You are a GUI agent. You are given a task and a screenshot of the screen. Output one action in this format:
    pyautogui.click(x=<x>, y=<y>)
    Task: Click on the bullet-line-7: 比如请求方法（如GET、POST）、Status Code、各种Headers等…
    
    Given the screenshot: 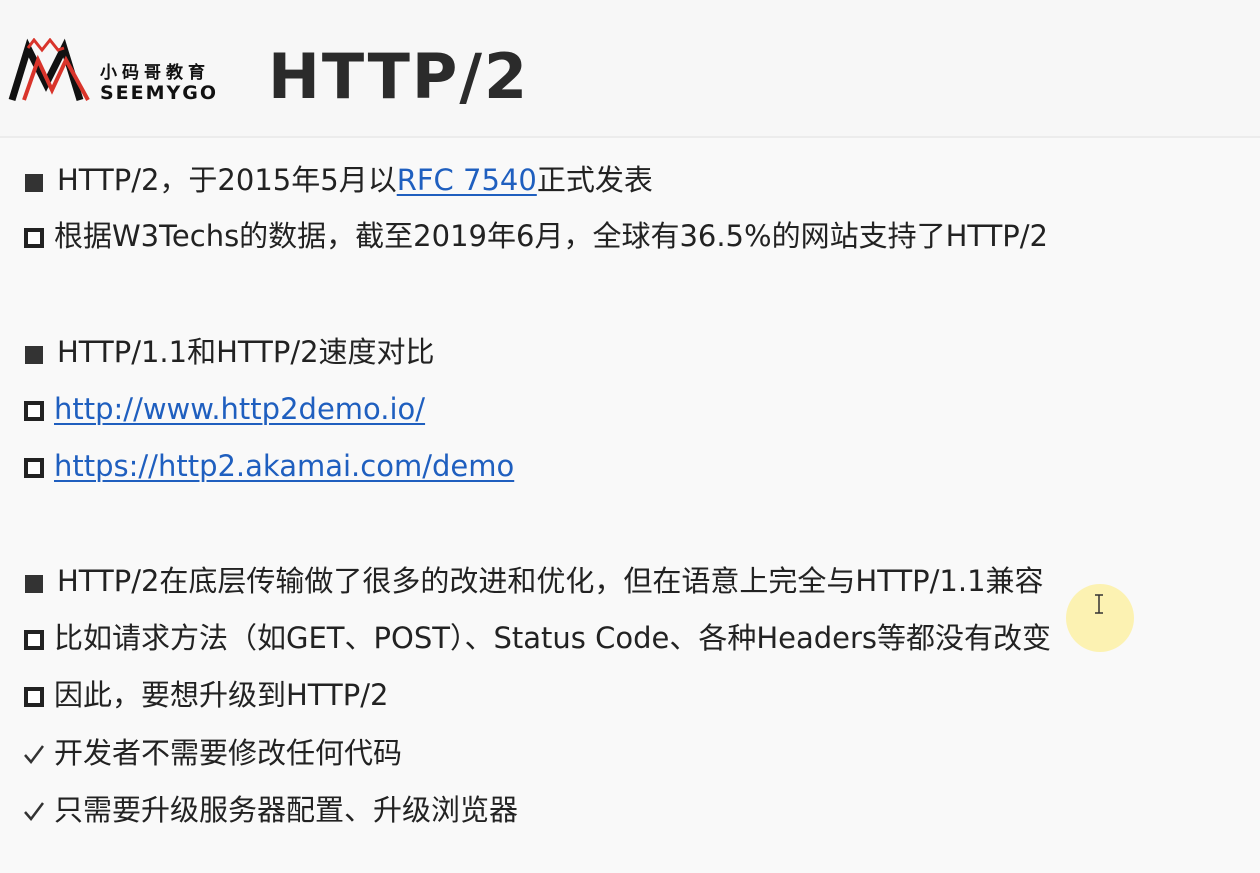 What is the action you would take?
    pyautogui.click(x=536, y=638)
    